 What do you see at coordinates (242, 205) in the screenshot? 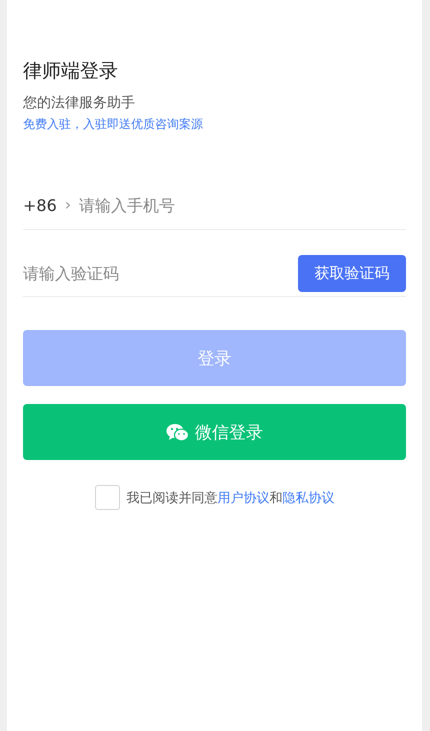
I see `phone-input: 请输入手机号` at bounding box center [242, 205].